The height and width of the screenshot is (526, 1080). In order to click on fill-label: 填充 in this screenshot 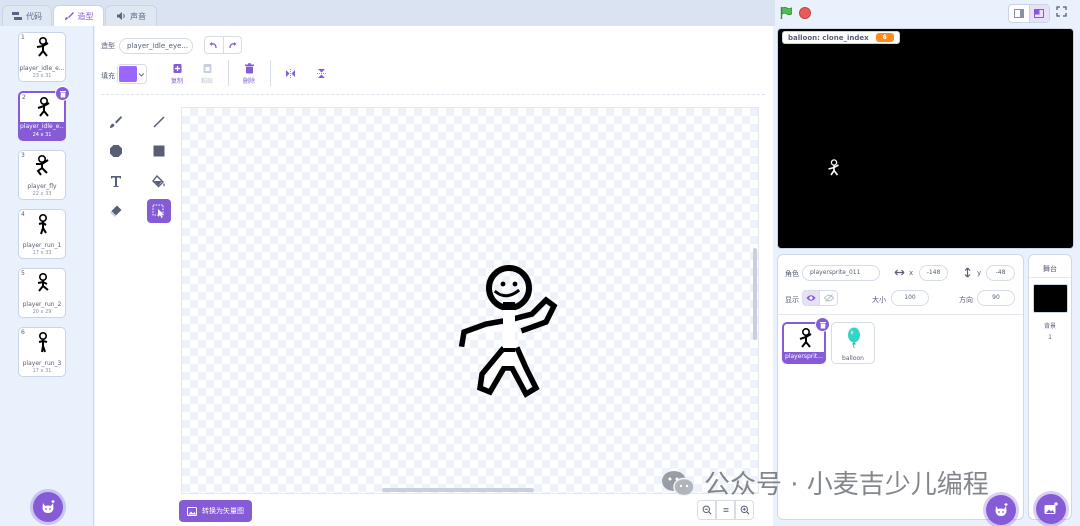, I will do `click(108, 76)`.